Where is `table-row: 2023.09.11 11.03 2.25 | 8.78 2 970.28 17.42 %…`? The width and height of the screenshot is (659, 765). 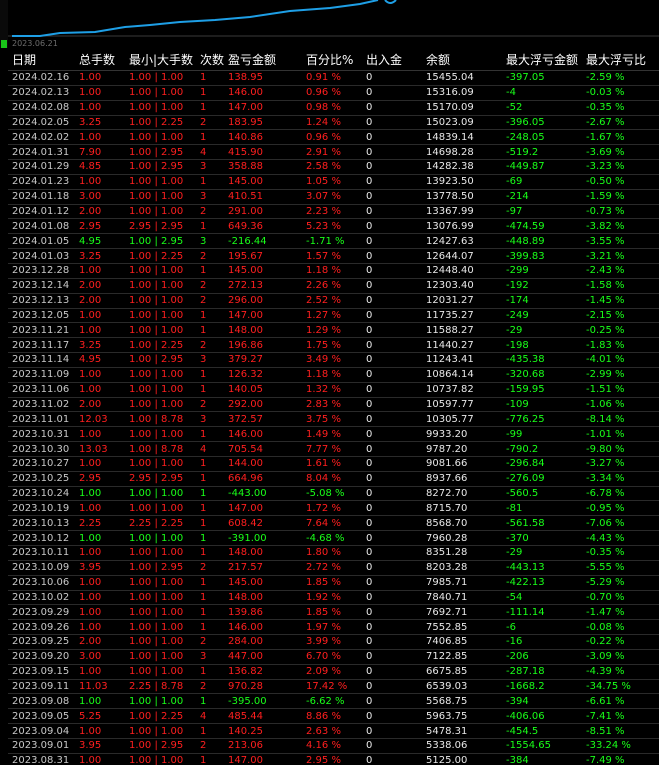 table-row: 2023.09.11 11.03 2.25 | 8.78 2 970.28 17.42 %… is located at coordinates (329, 687).